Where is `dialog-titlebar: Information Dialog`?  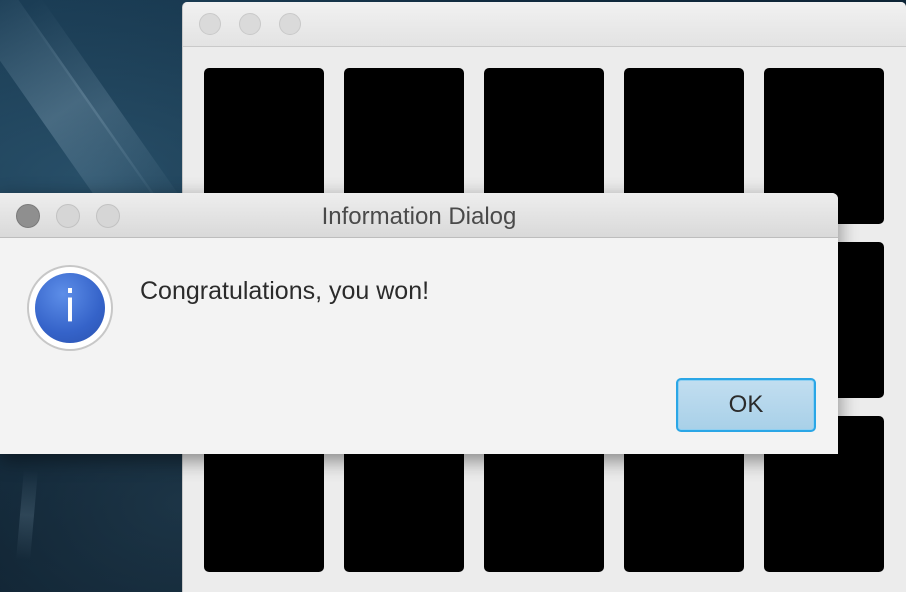 dialog-titlebar: Information Dialog is located at coordinates (419, 215).